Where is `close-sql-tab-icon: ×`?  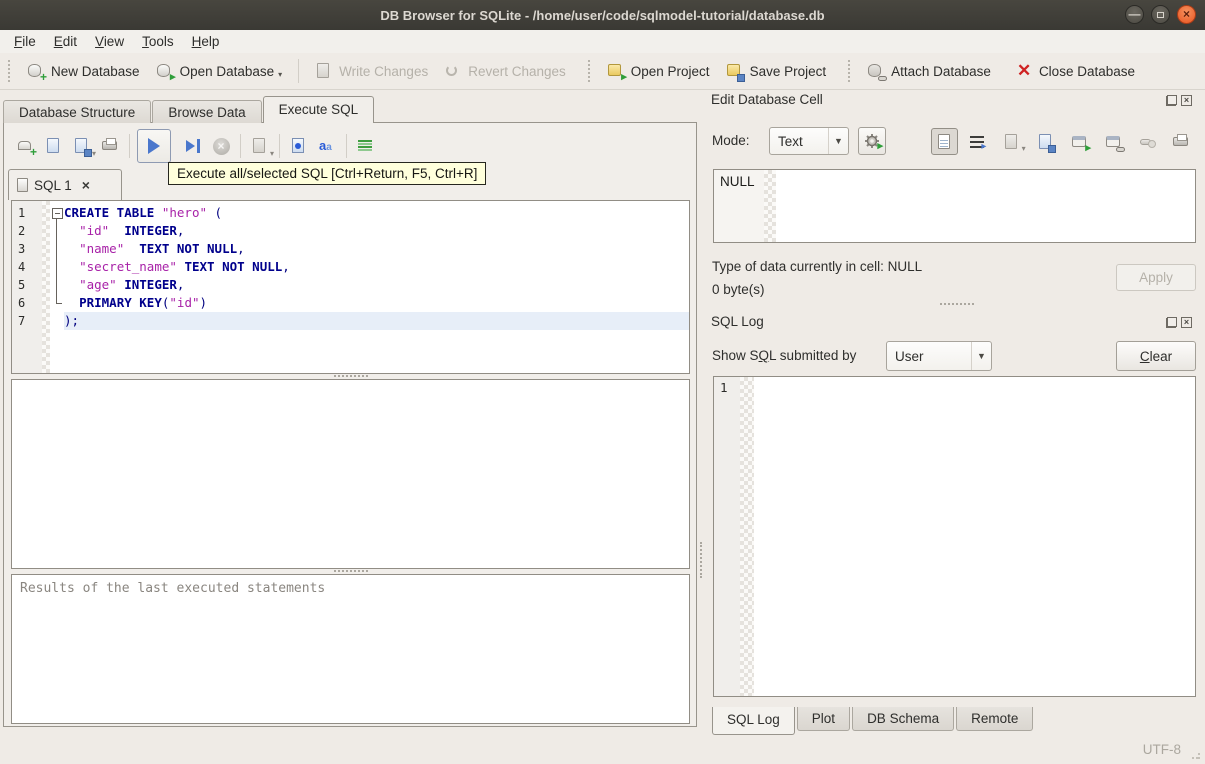 close-sql-tab-icon: × is located at coordinates (86, 185).